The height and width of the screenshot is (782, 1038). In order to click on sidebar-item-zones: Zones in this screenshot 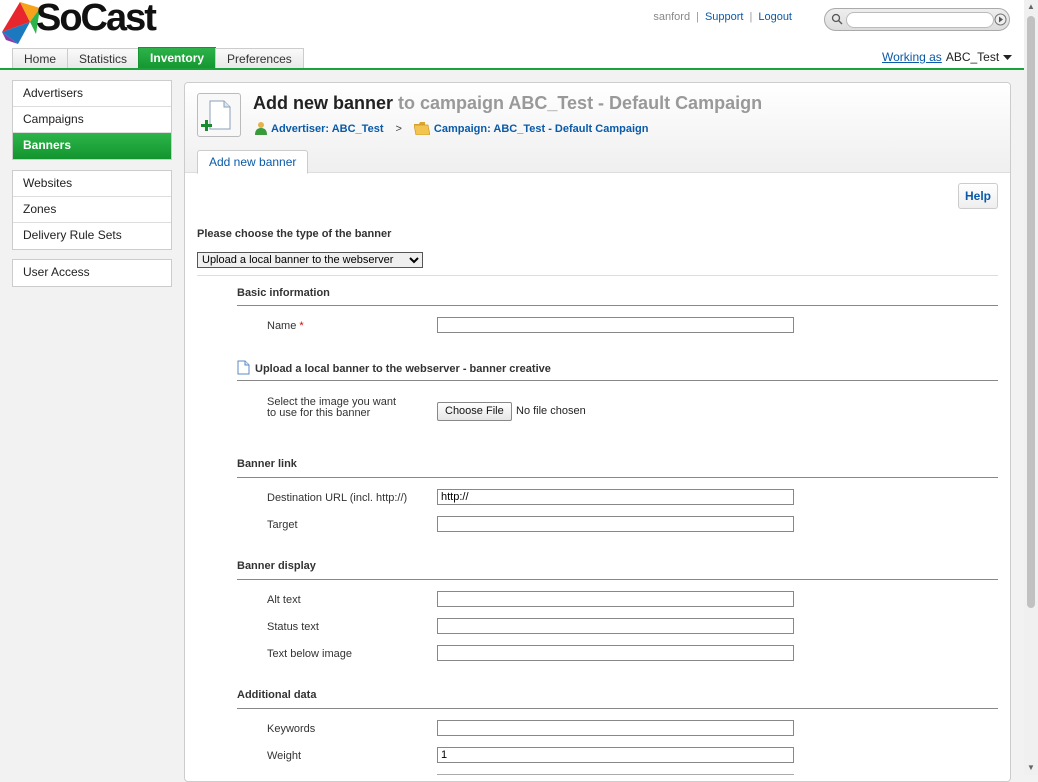, I will do `click(92, 210)`.